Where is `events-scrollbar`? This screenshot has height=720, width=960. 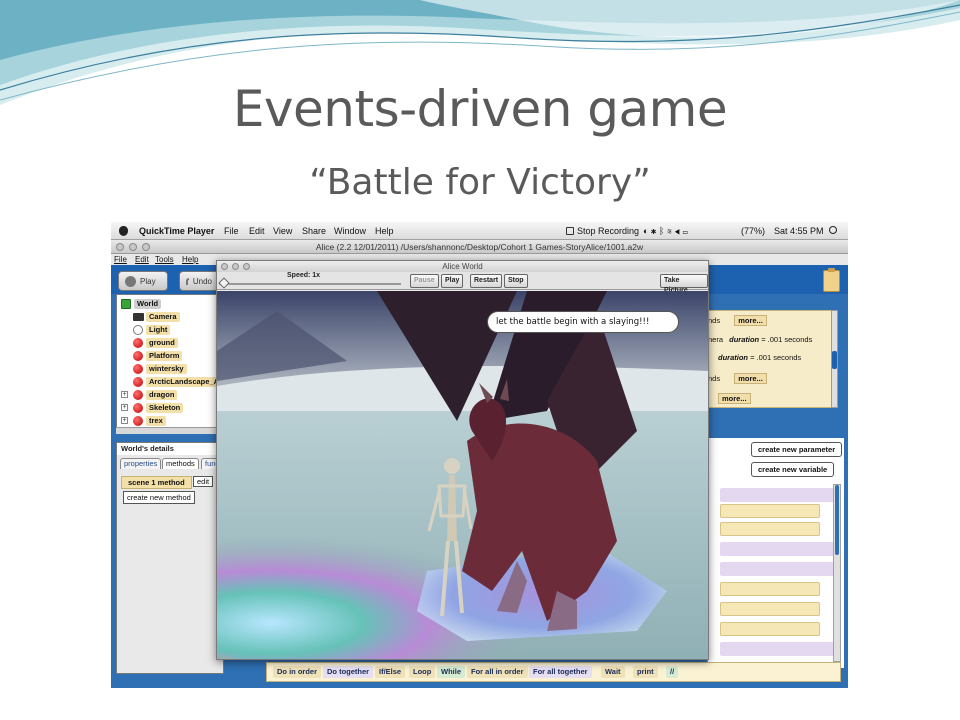 events-scrollbar is located at coordinates (834, 359).